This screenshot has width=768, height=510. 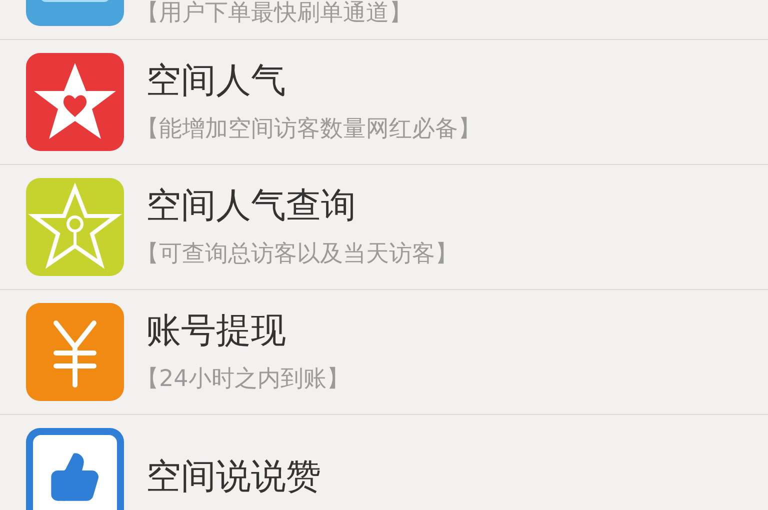 I want to click on item-subtitle: 【能增加空间访客数量网红必备】, so click(x=308, y=129).